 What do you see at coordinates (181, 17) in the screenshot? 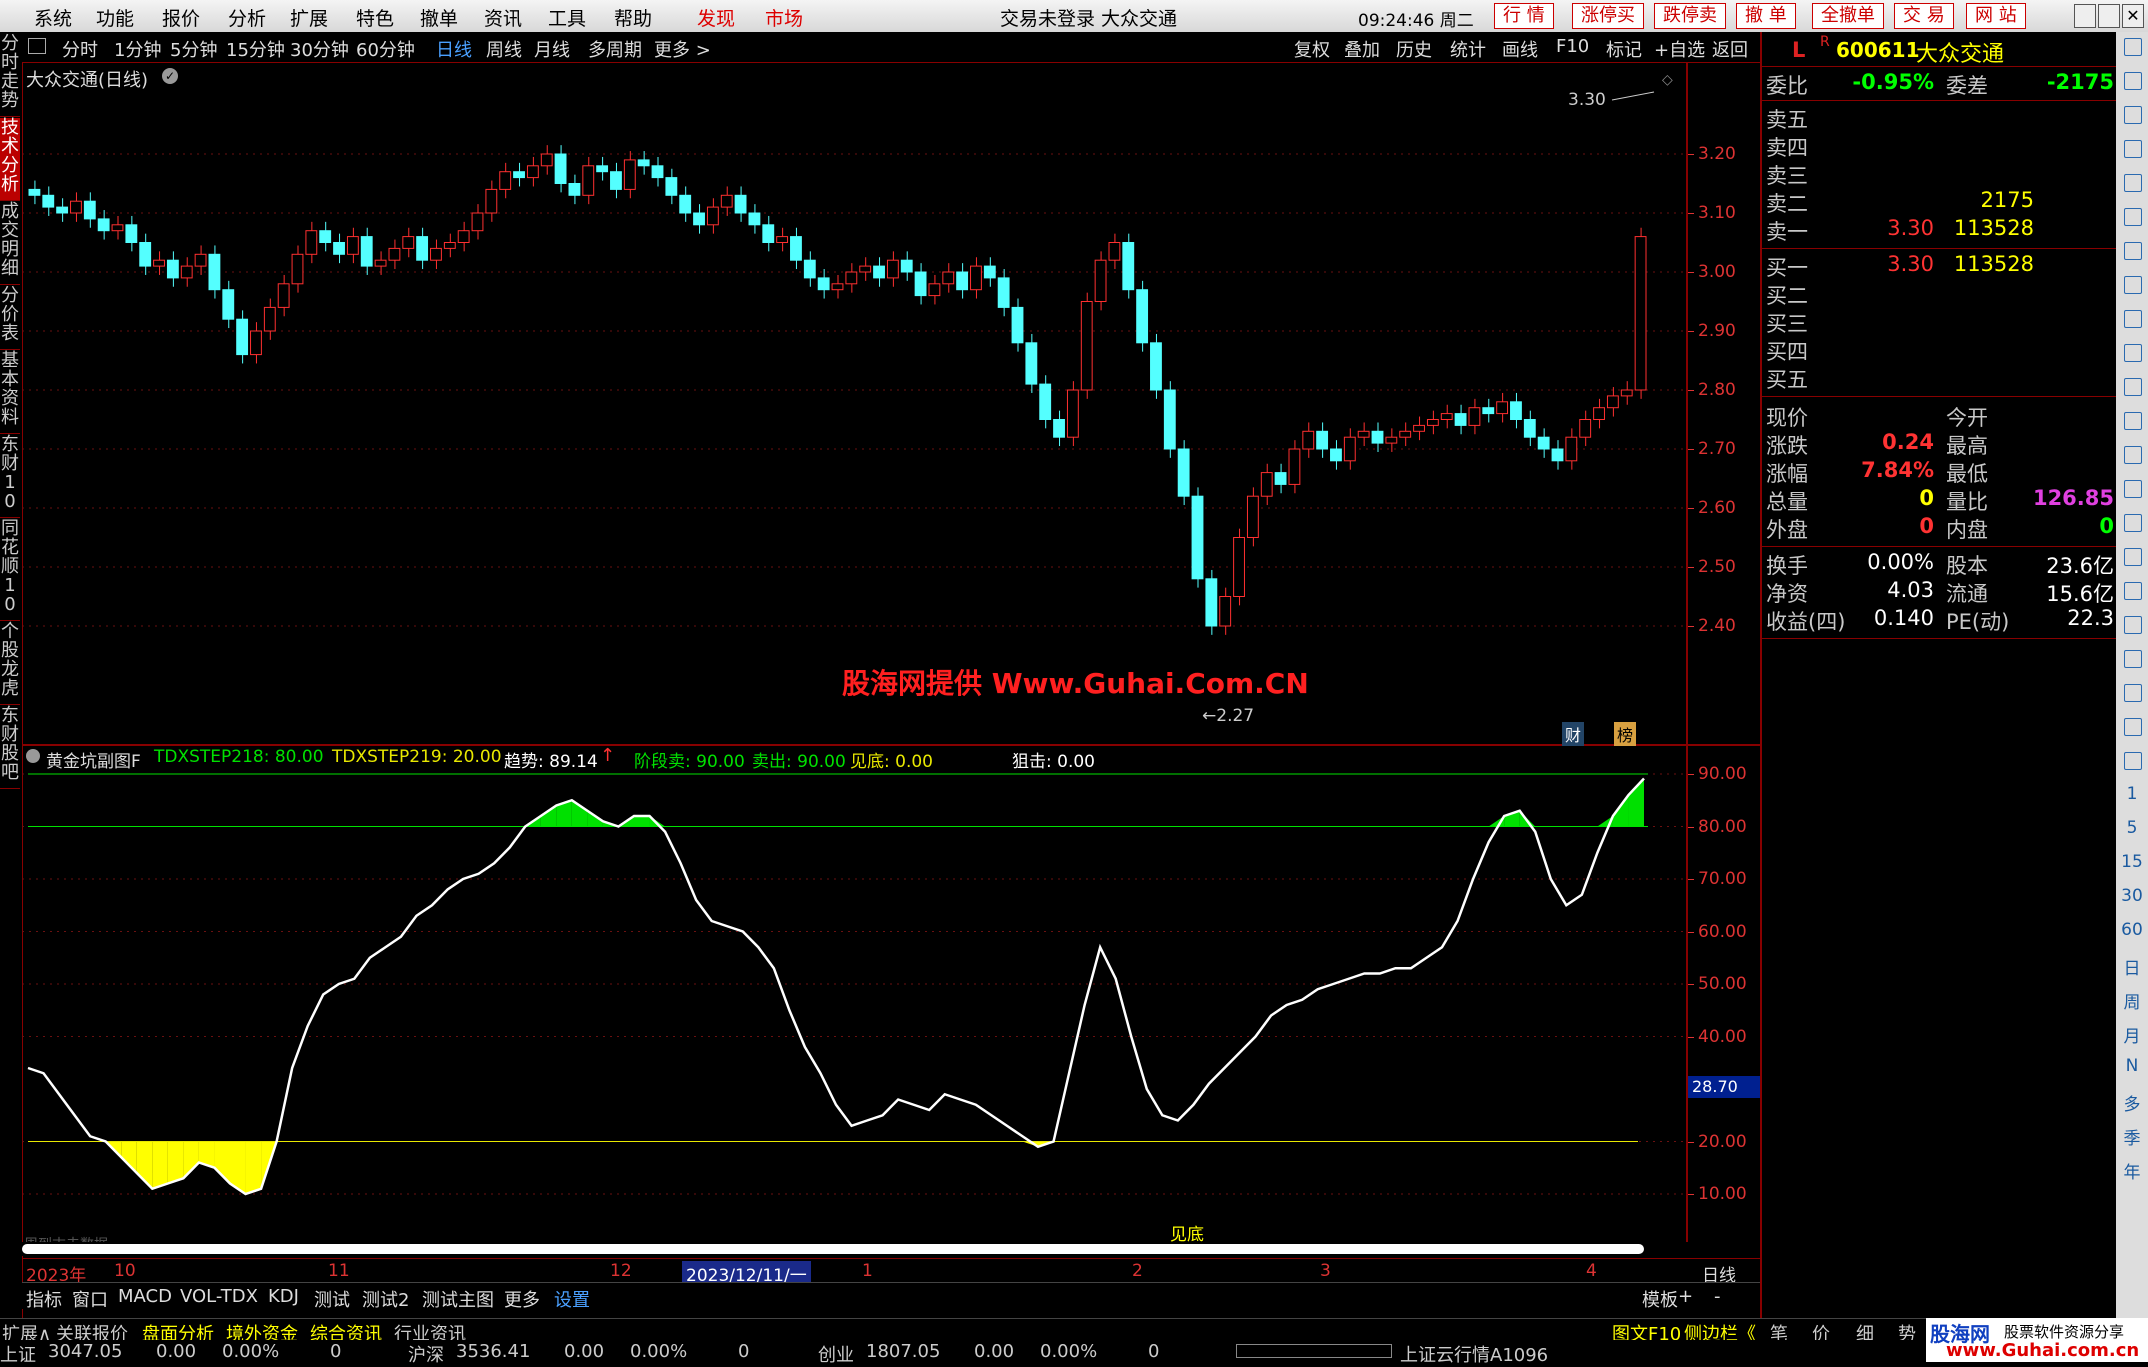
I see `menu-item-2: 报价` at bounding box center [181, 17].